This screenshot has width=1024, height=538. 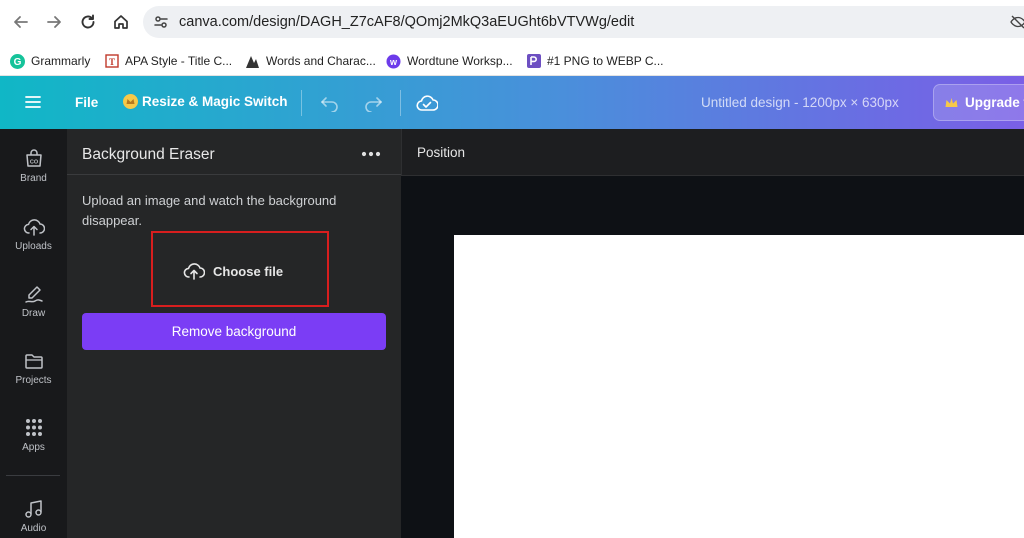 I want to click on context-toolbar: Position, so click(x=712, y=152).